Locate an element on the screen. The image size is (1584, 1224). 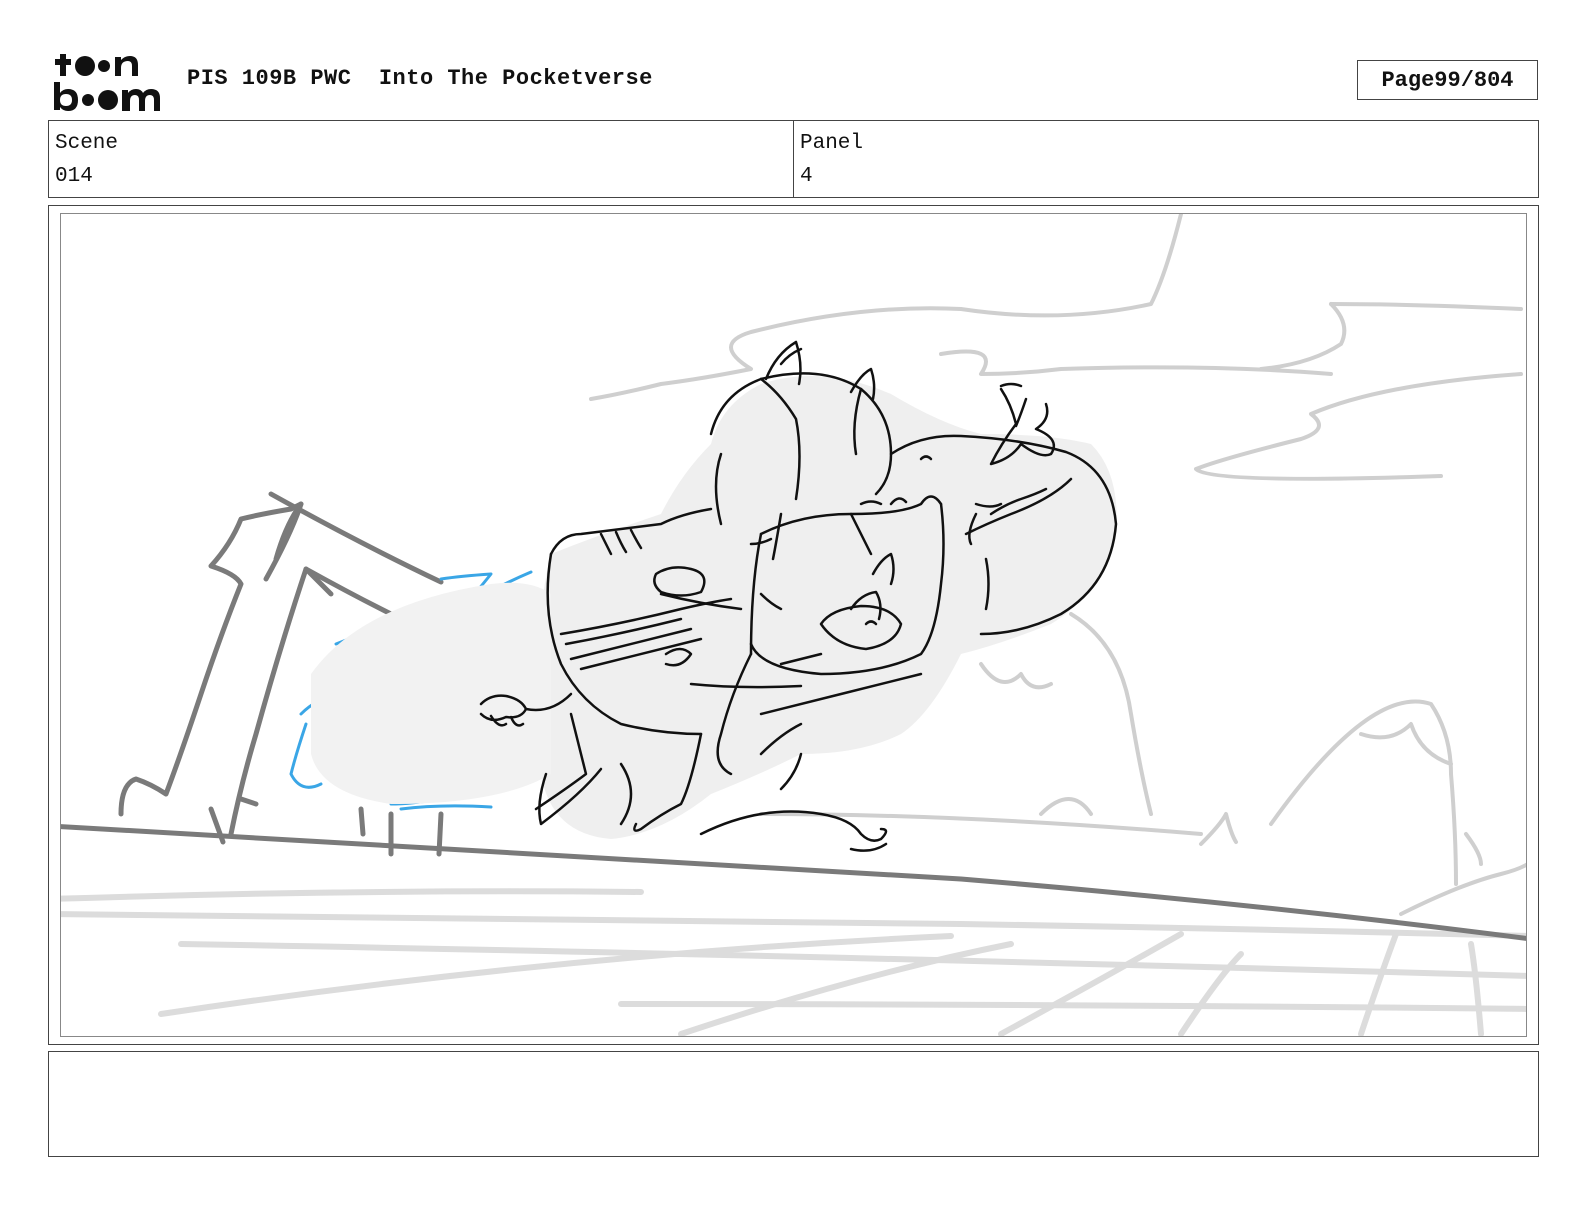
panel-notes-box is located at coordinates (793, 1104).